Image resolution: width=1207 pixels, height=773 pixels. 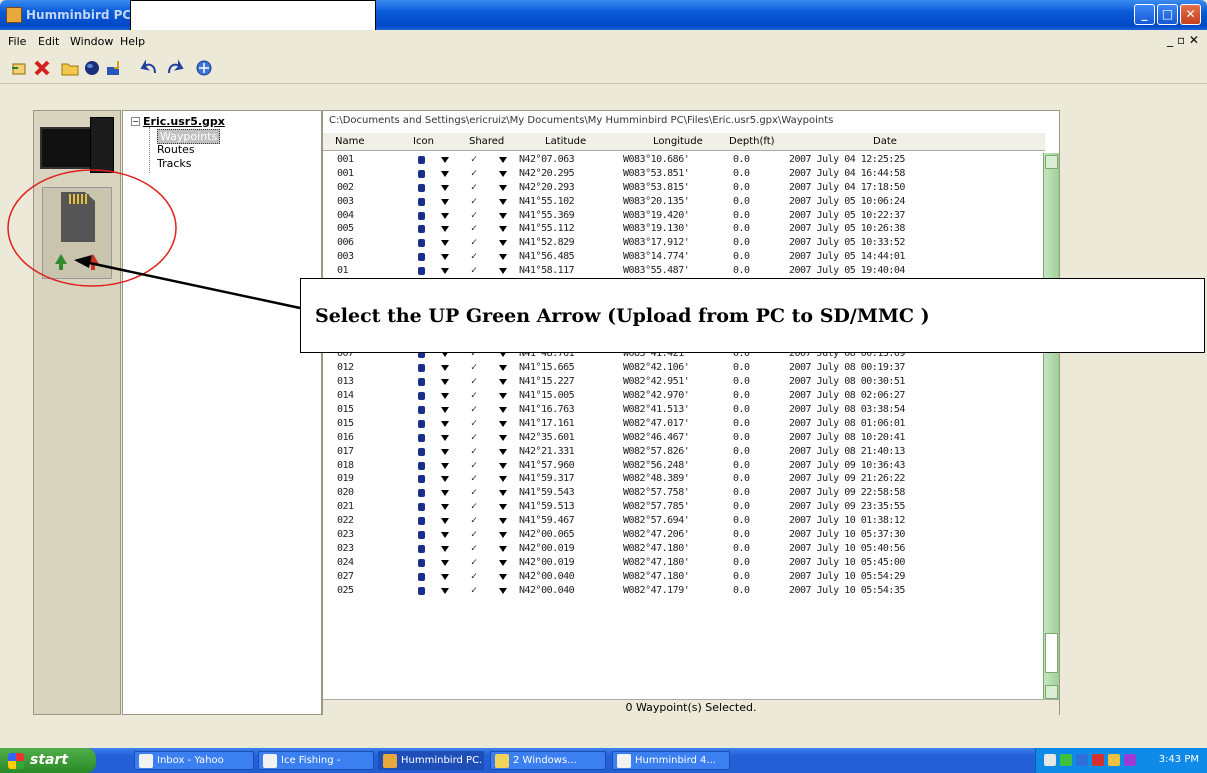 What do you see at coordinates (678, 141) in the screenshot?
I see `column-header-longitude: Longitude` at bounding box center [678, 141].